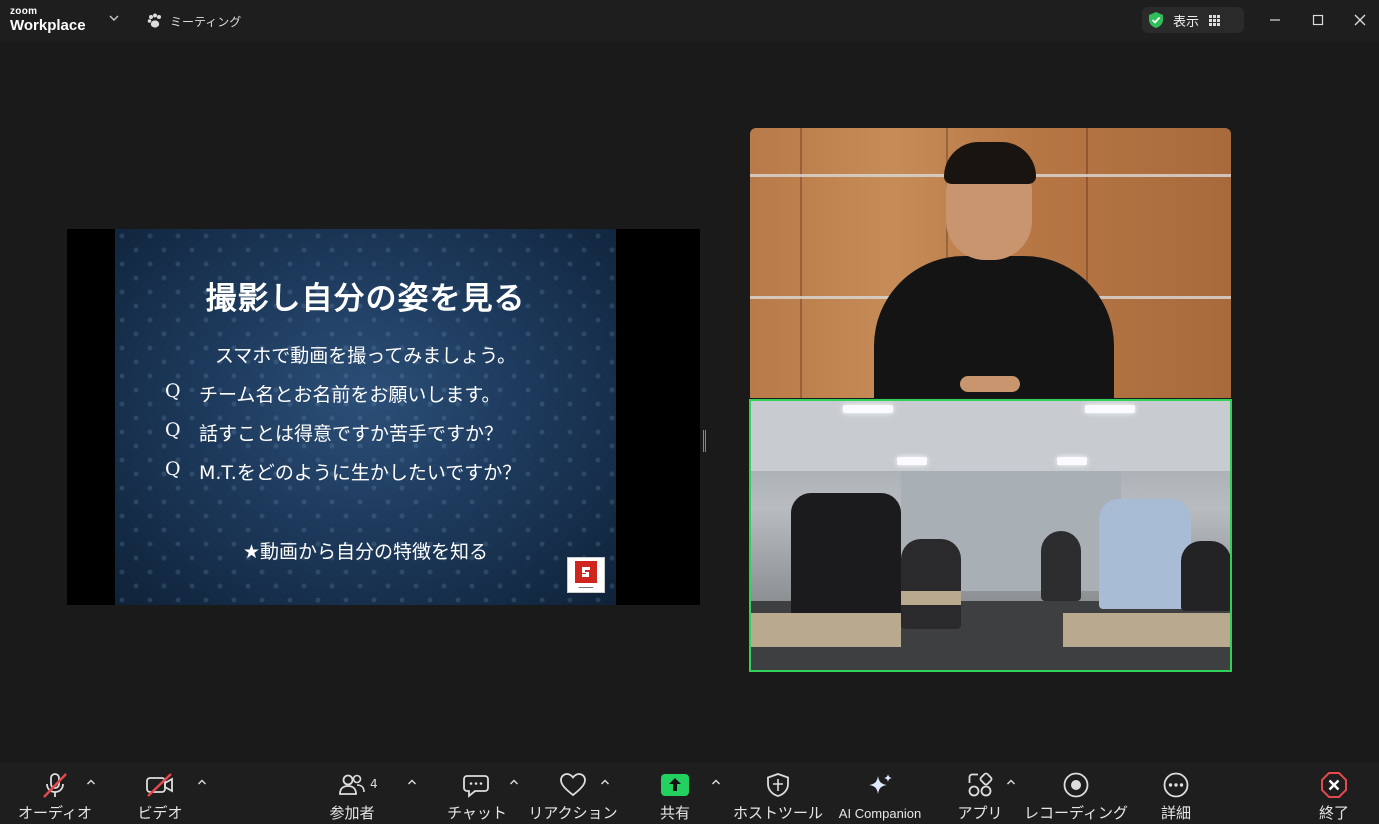 Image resolution: width=1379 pixels, height=824 pixels. What do you see at coordinates (352, 785) in the screenshot?
I see `people-icon` at bounding box center [352, 785].